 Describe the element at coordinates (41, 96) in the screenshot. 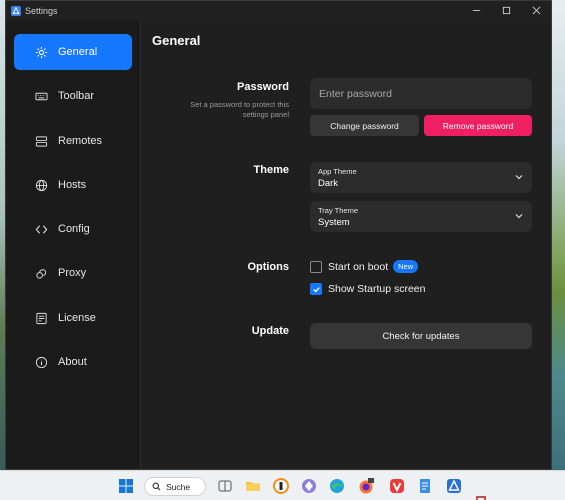

I see `keyboard-icon` at that location.